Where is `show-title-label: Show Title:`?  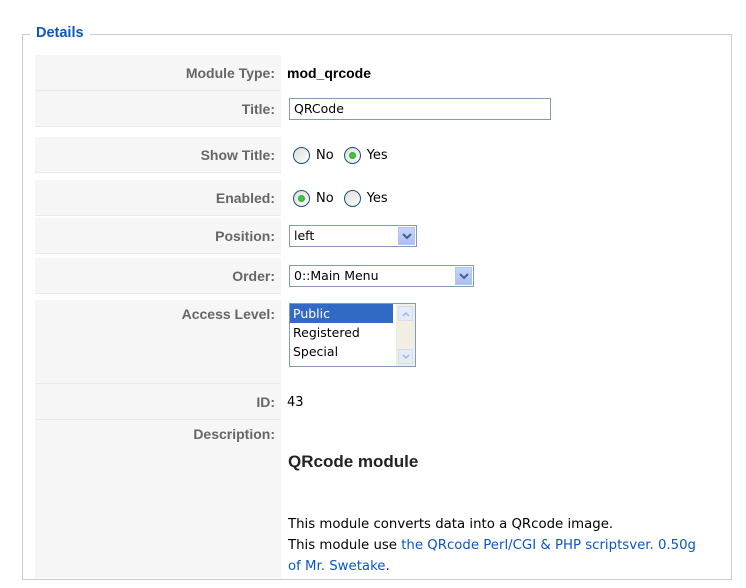
show-title-label: Show Title: is located at coordinates (158, 155).